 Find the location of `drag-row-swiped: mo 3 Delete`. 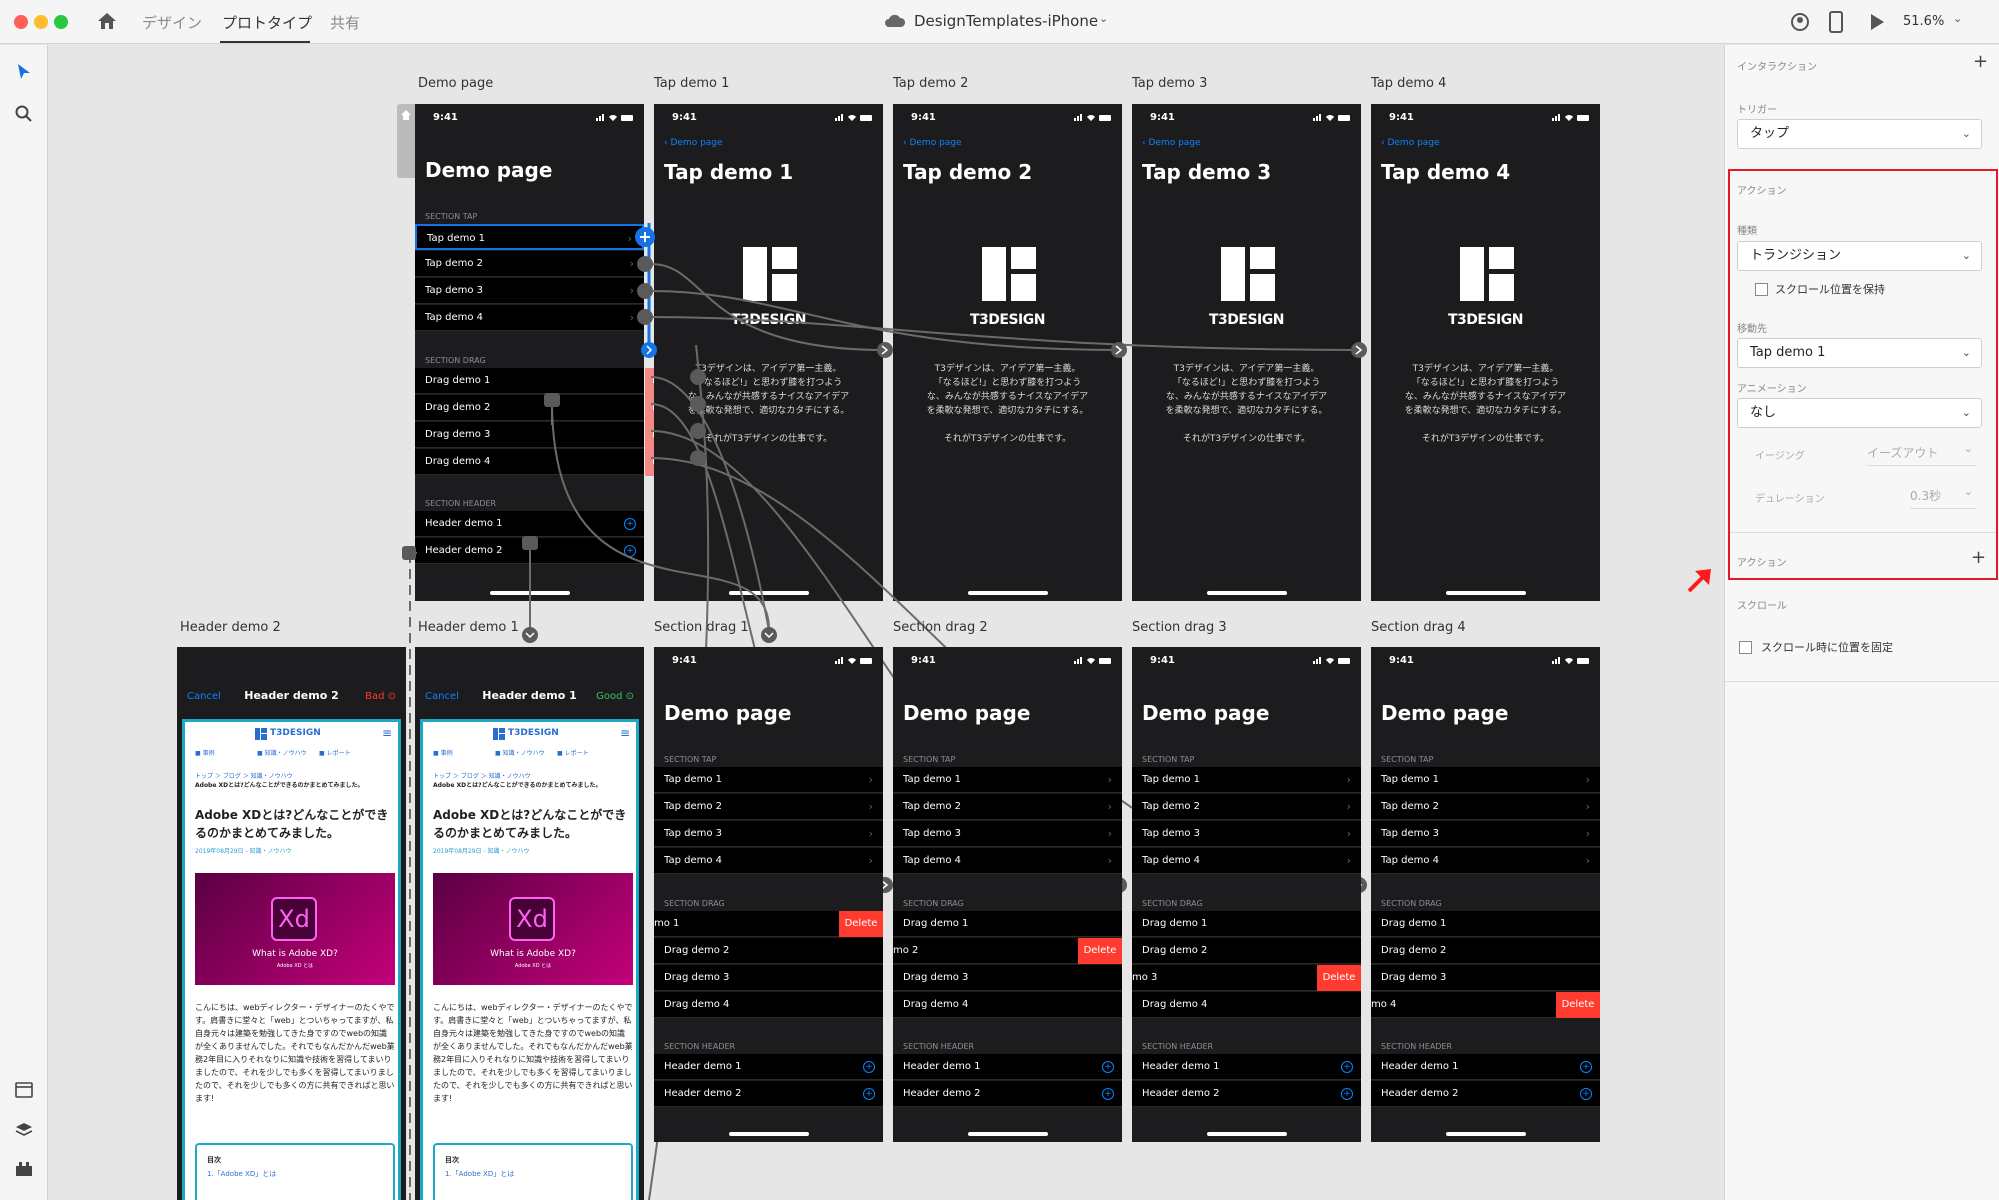

drag-row-swiped: mo 3 Delete is located at coordinates (1246, 978).